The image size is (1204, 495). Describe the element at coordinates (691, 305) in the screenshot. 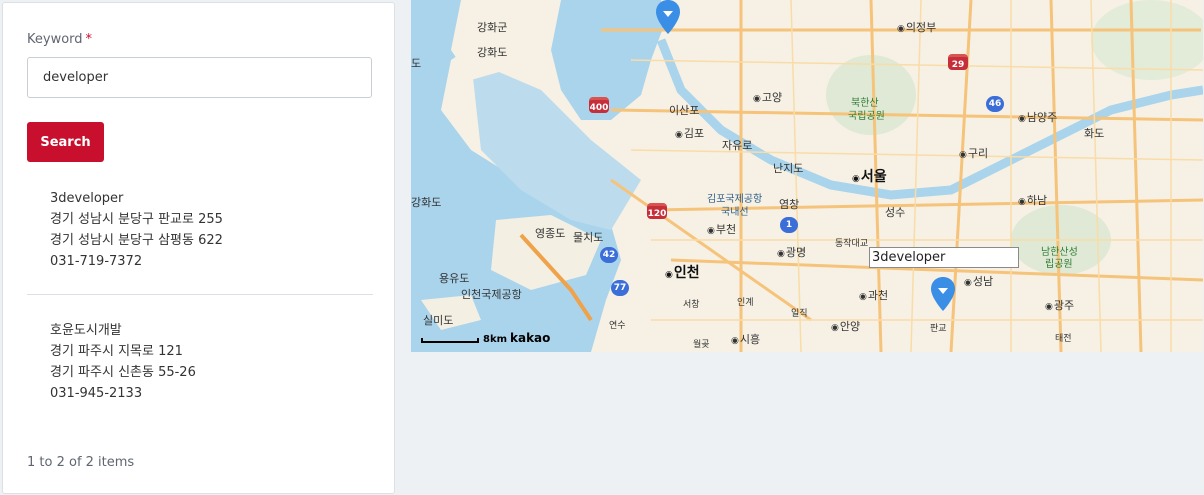

I see `map-label: 서창` at that location.